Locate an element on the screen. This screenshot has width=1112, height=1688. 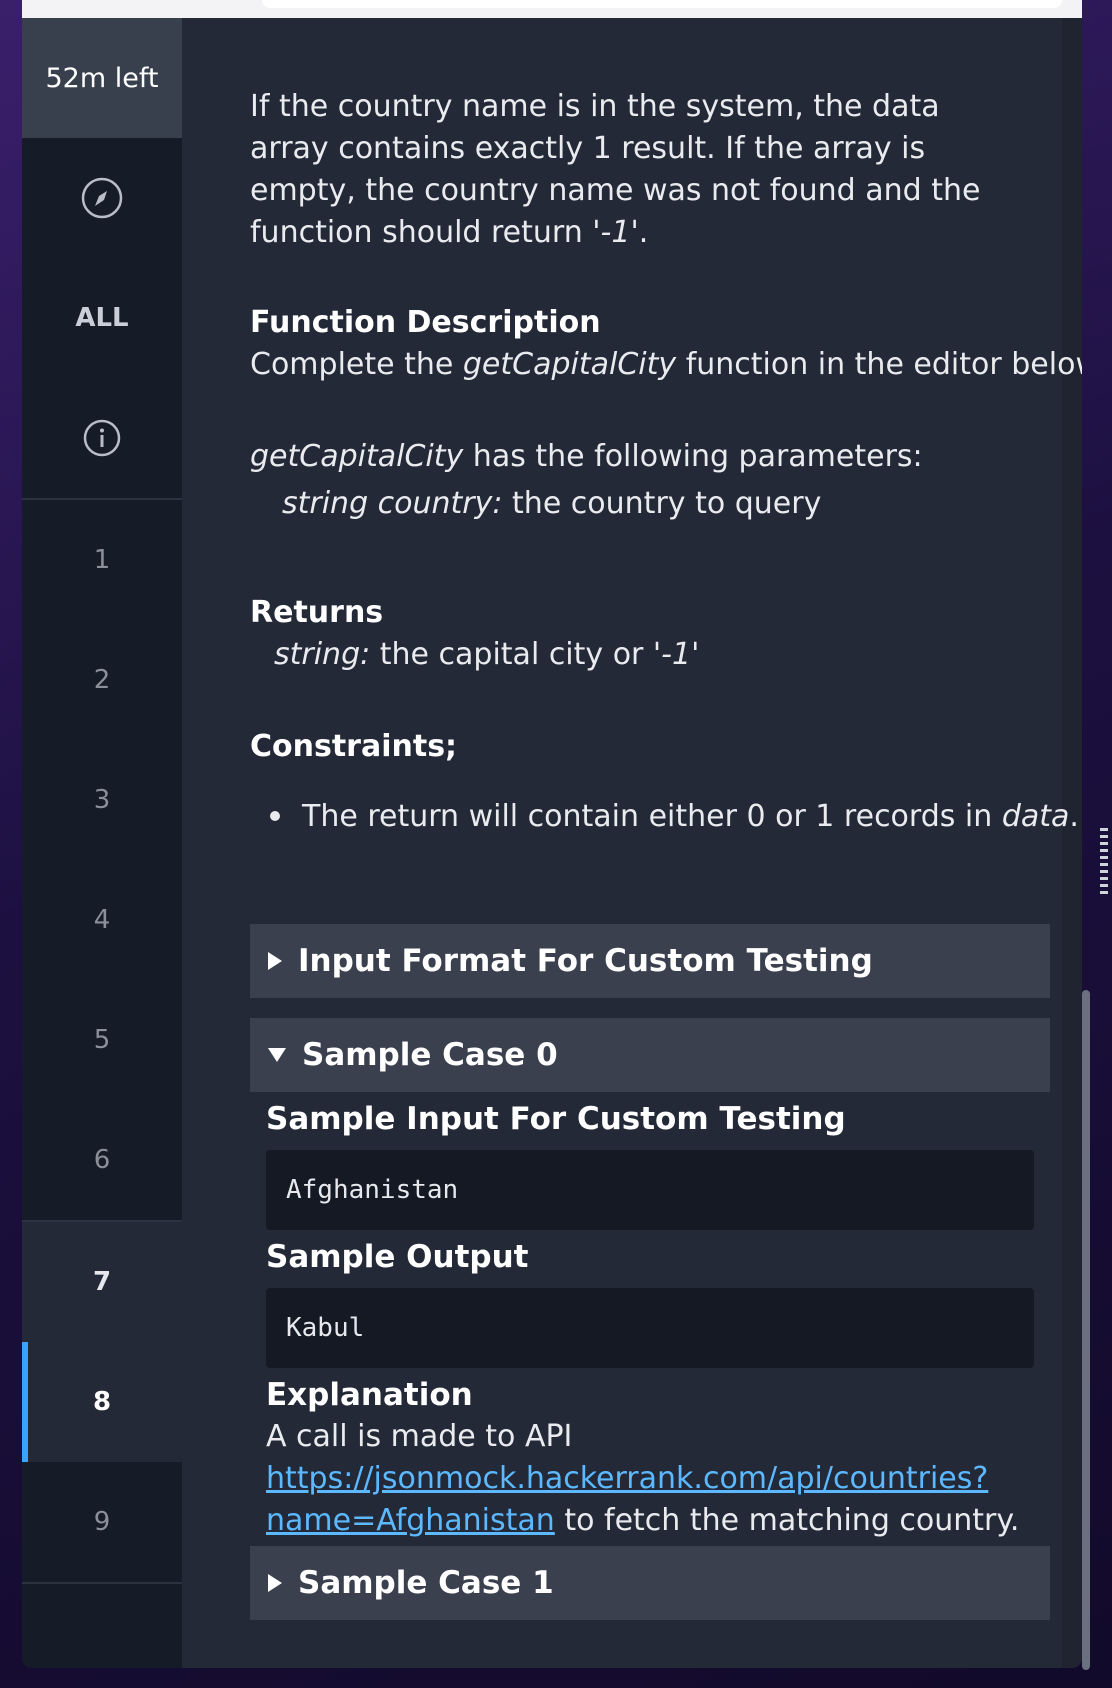
sidebar-divider is located at coordinates (102, 1583).